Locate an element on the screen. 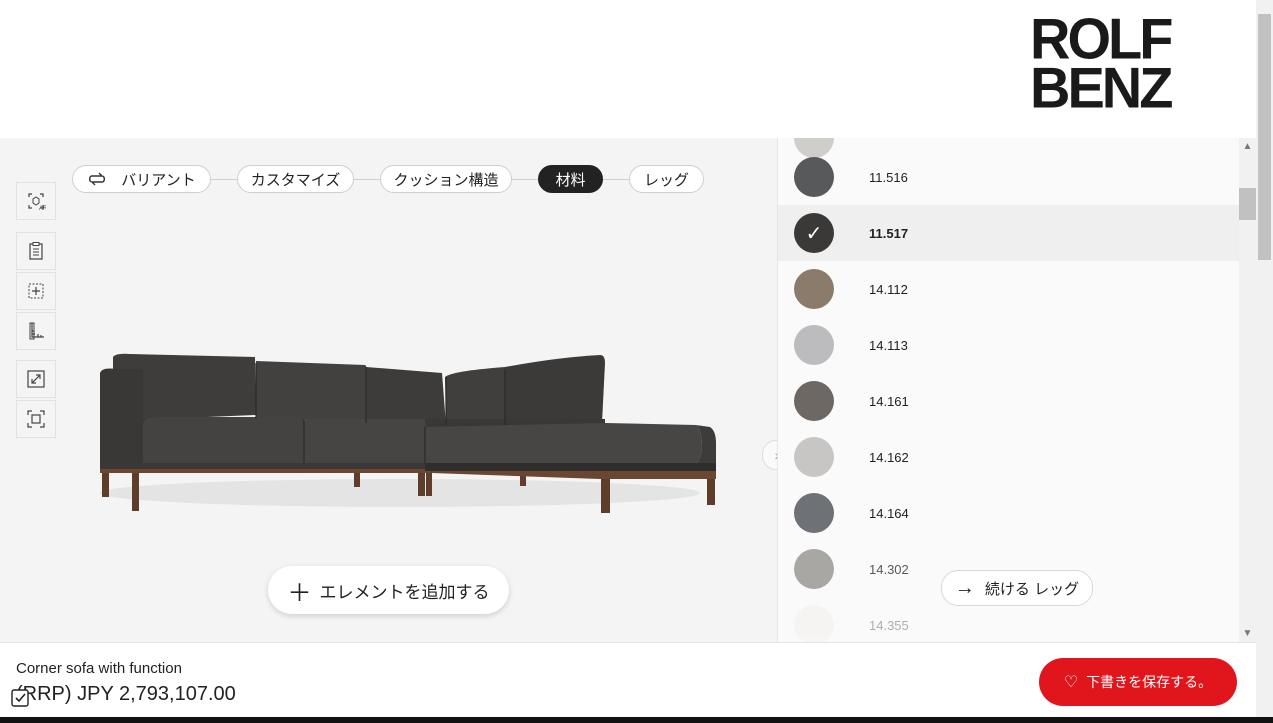  fullscreen-button is located at coordinates (36, 379).